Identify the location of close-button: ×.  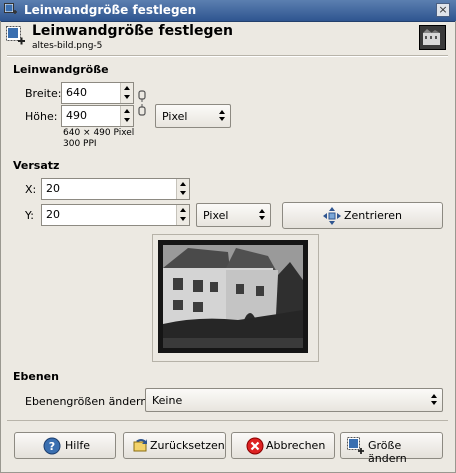
(443, 10).